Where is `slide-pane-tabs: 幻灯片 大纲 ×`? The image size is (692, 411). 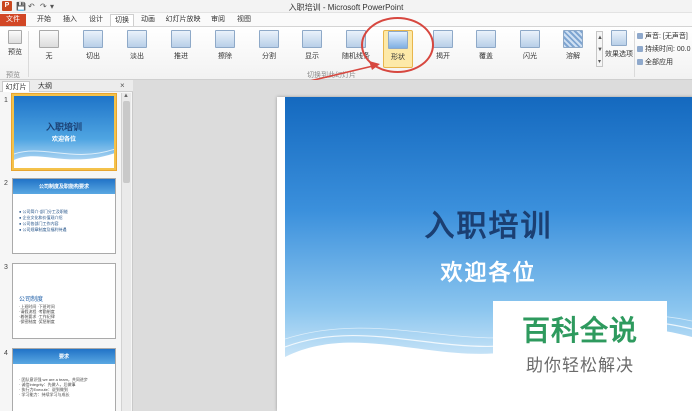
slide-pane-tabs: 幻灯片 大纲 × is located at coordinates (66, 86).